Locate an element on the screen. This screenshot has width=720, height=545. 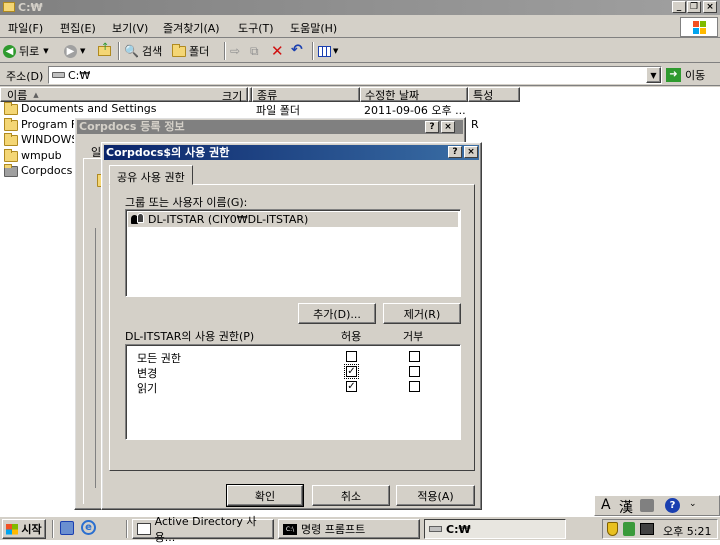
properties-title: Corpdocs 등록 정보 is located at coordinates (132, 126).